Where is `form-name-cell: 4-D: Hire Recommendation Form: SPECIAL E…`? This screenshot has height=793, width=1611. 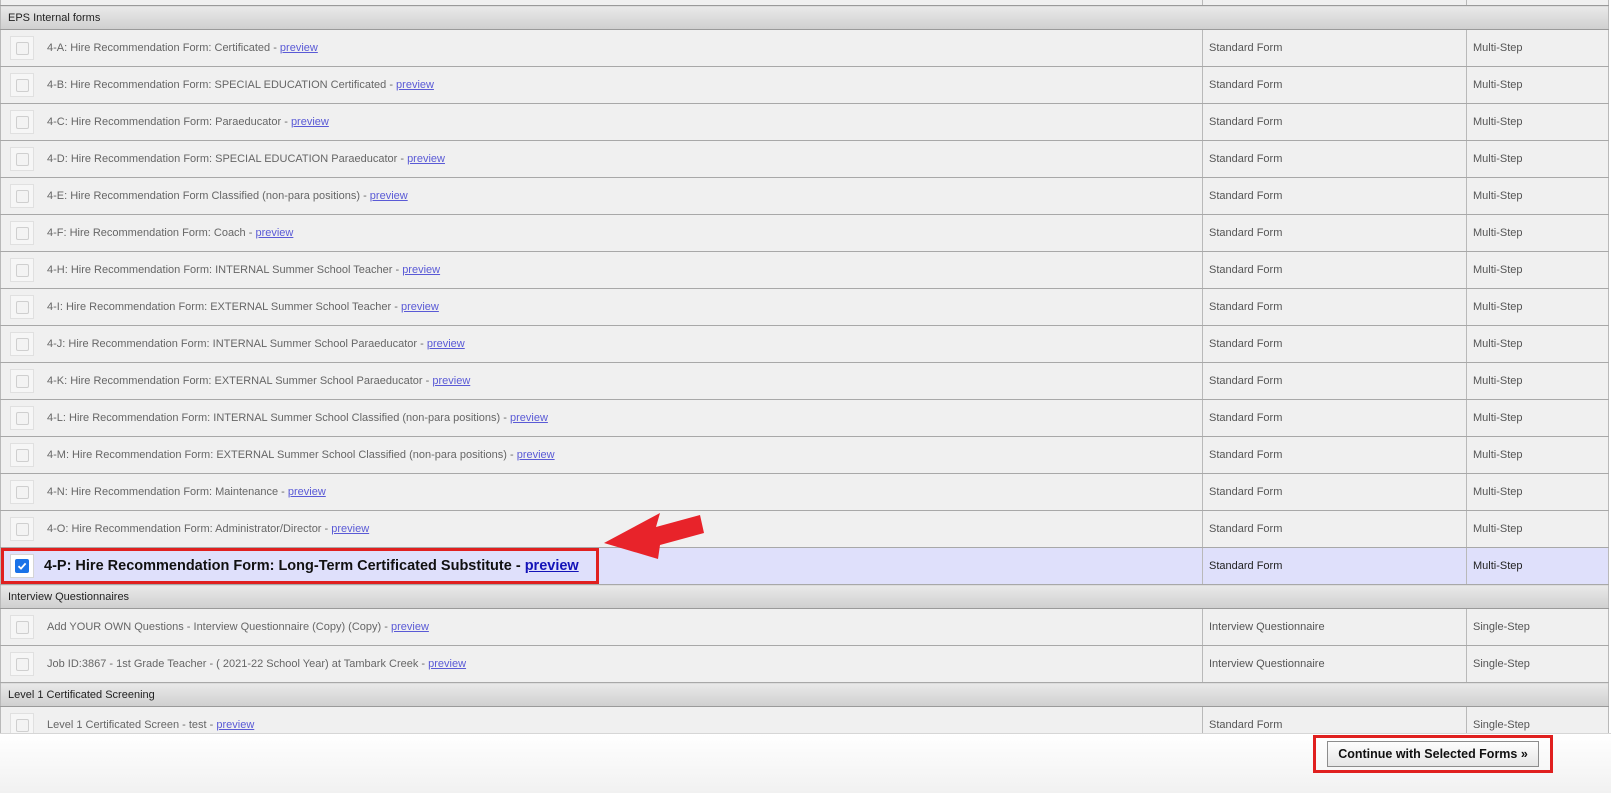 form-name-cell: 4-D: Hire Recommendation Form: SPECIAL E… is located at coordinates (601, 159).